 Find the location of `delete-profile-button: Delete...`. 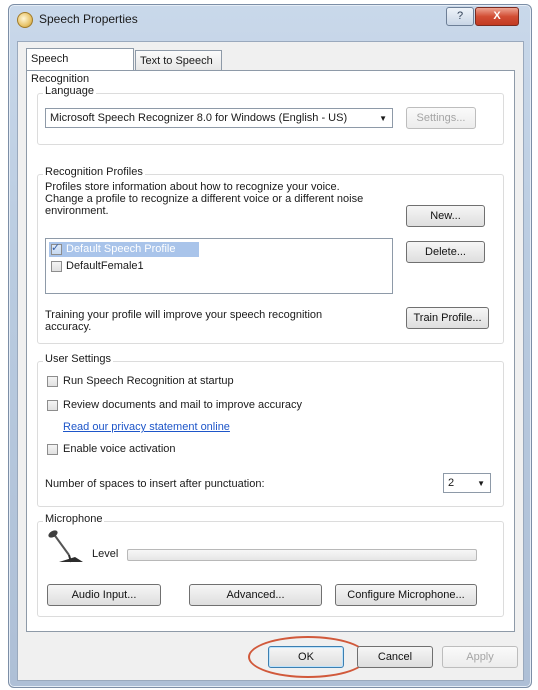

delete-profile-button: Delete... is located at coordinates (445, 252).